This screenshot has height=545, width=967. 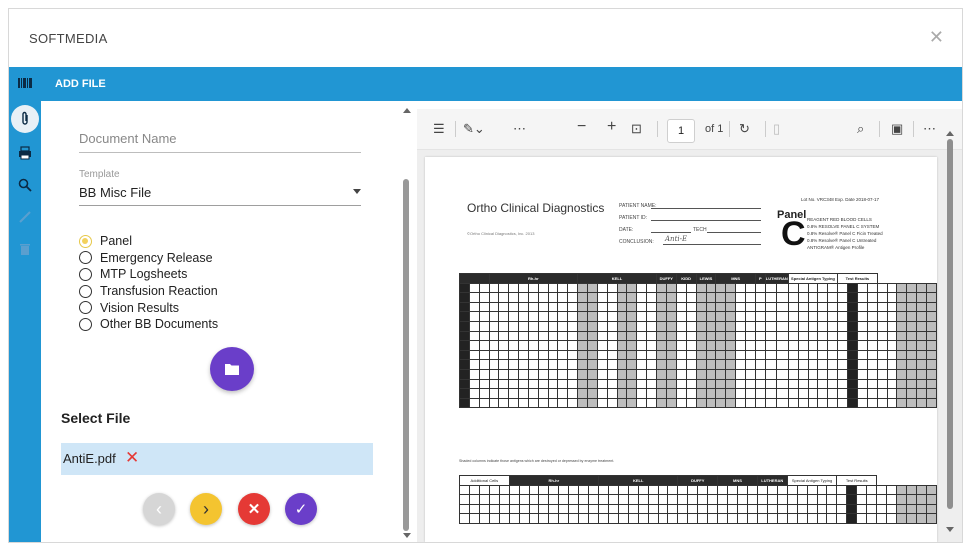 What do you see at coordinates (25, 217) in the screenshot?
I see `pen-icon` at bounding box center [25, 217].